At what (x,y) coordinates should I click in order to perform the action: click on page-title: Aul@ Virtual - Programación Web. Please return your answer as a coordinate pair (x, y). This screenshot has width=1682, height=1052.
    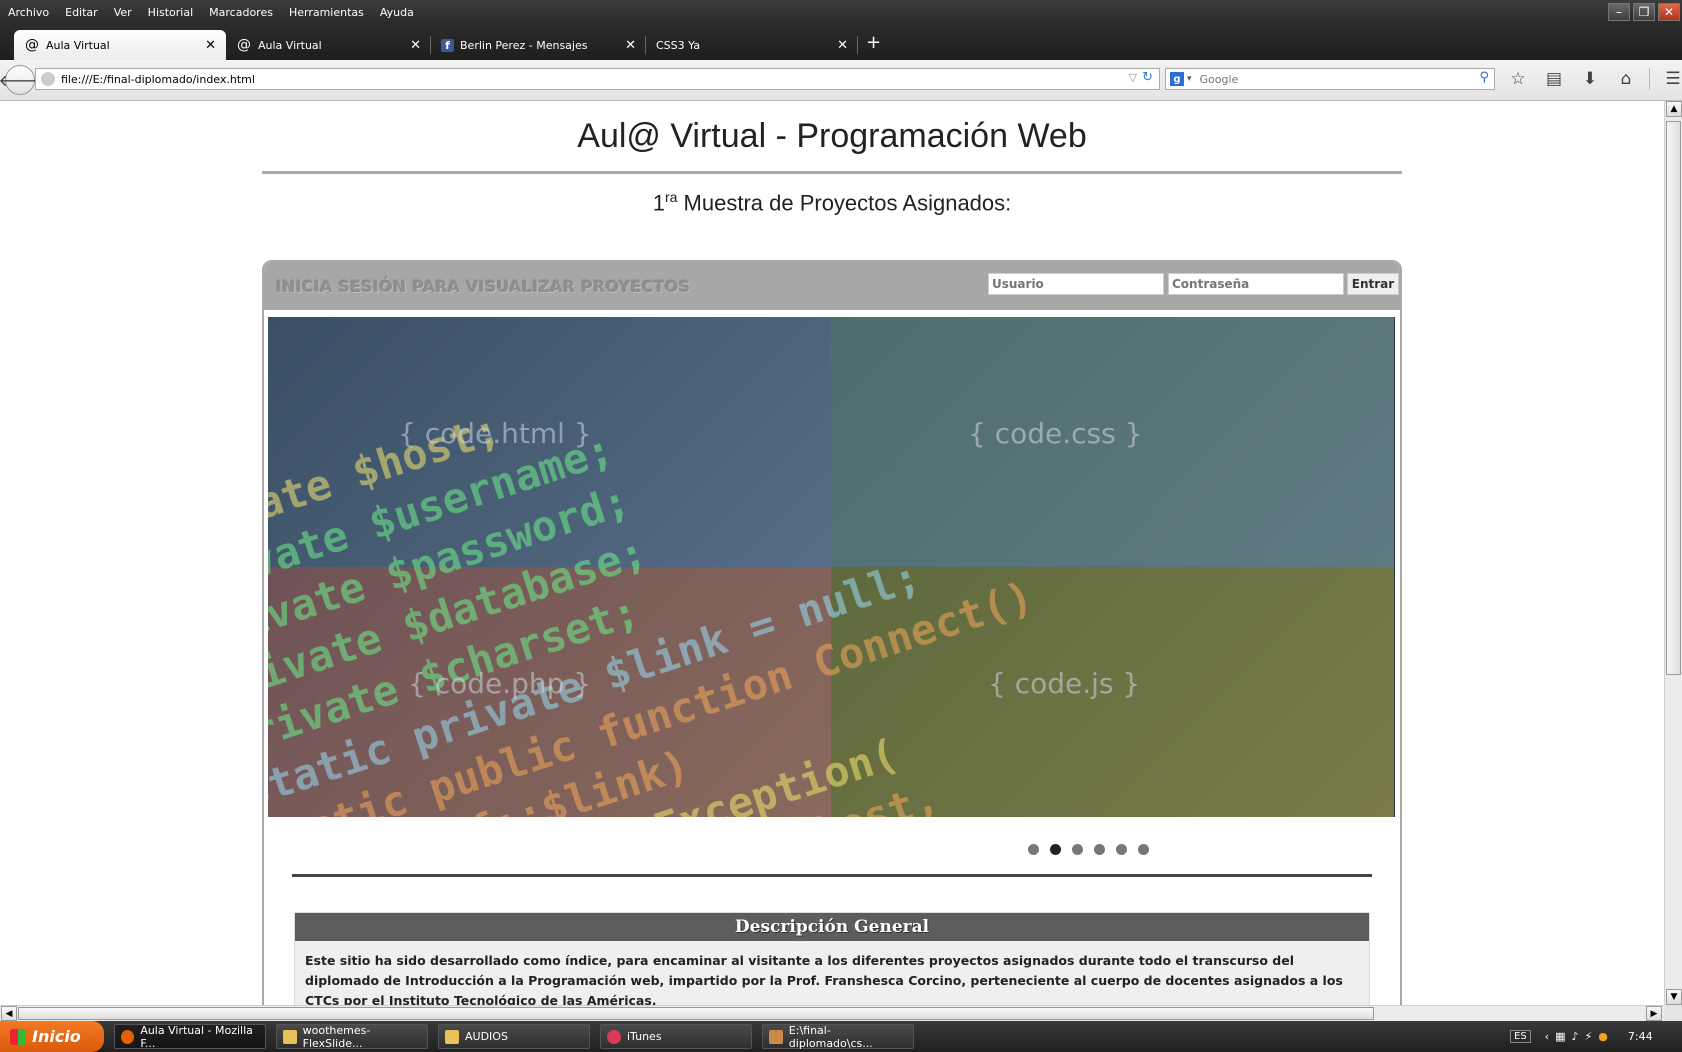
    Looking at the image, I should click on (832, 136).